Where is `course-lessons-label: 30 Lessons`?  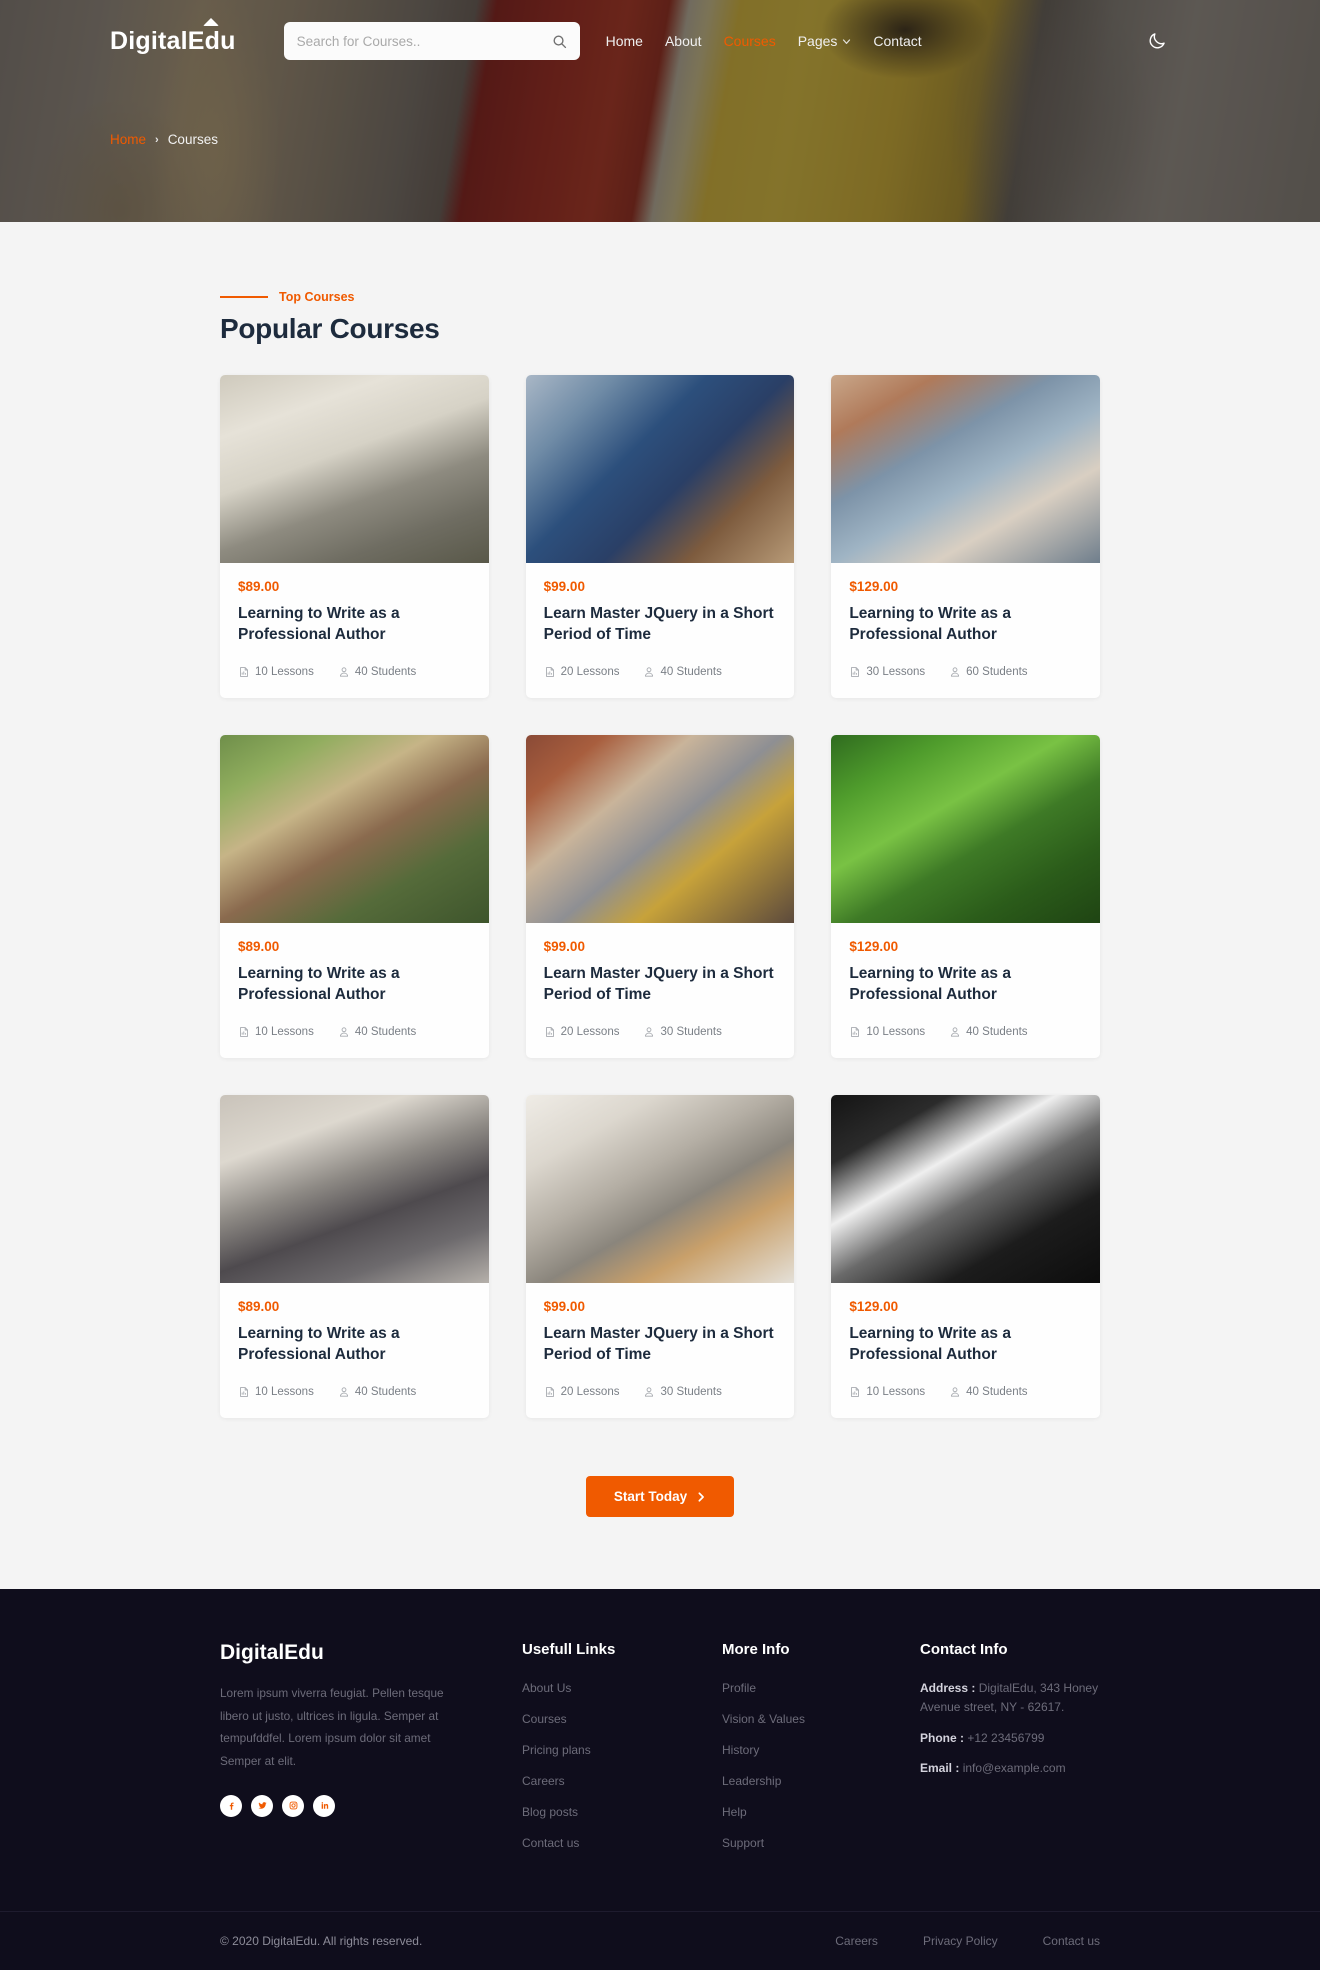 course-lessons-label: 30 Lessons is located at coordinates (896, 672).